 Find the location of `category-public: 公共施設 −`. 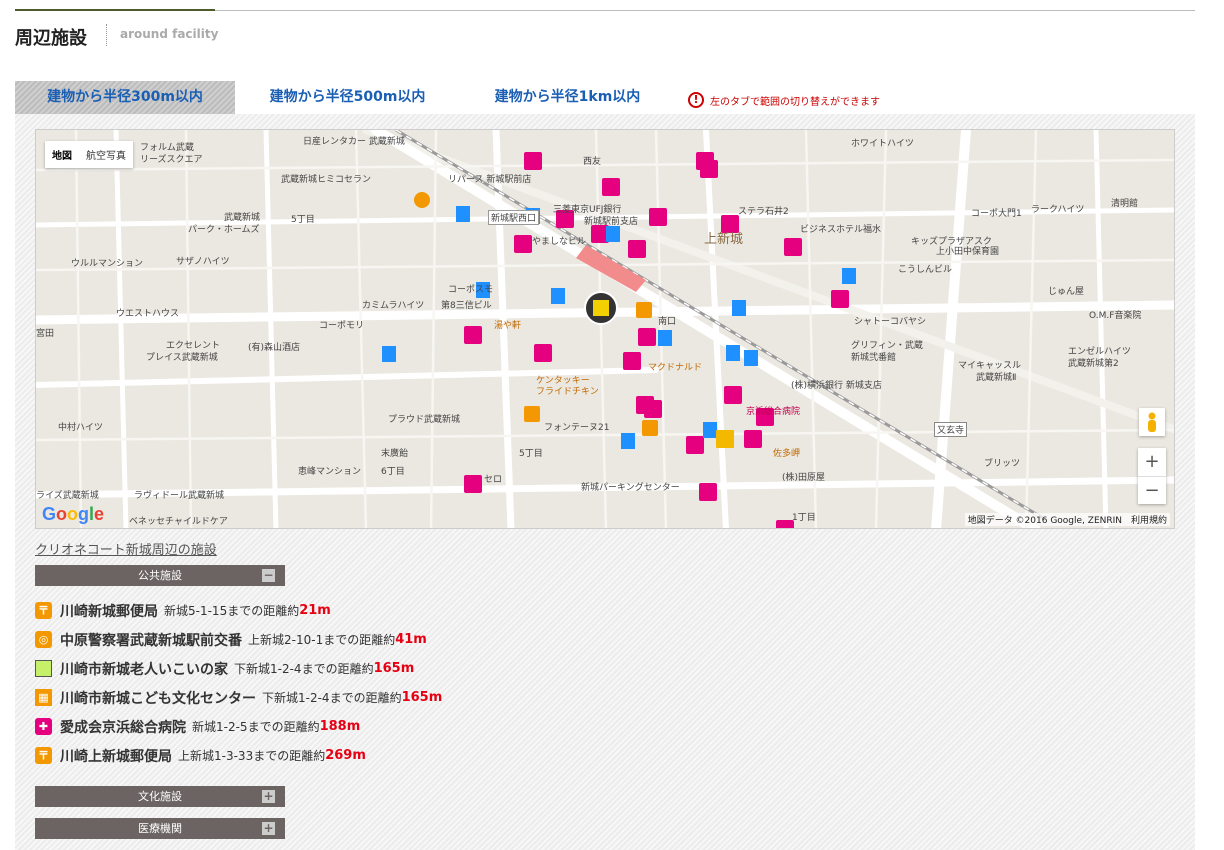

category-public: 公共施設 − is located at coordinates (160, 575).